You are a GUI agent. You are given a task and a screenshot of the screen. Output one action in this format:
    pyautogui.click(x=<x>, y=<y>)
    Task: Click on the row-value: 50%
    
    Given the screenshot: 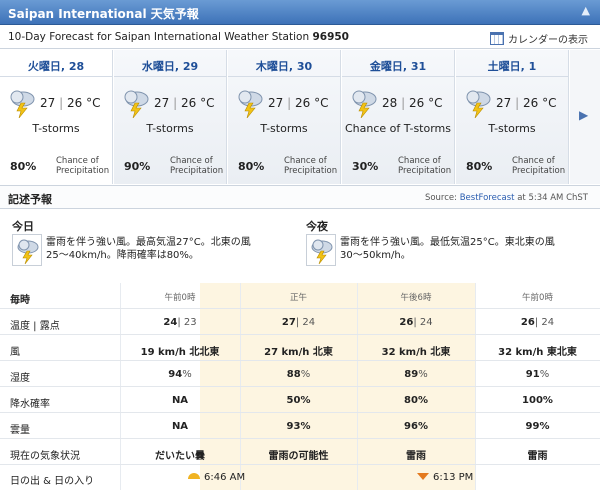 What is the action you would take?
    pyautogui.click(x=298, y=400)
    